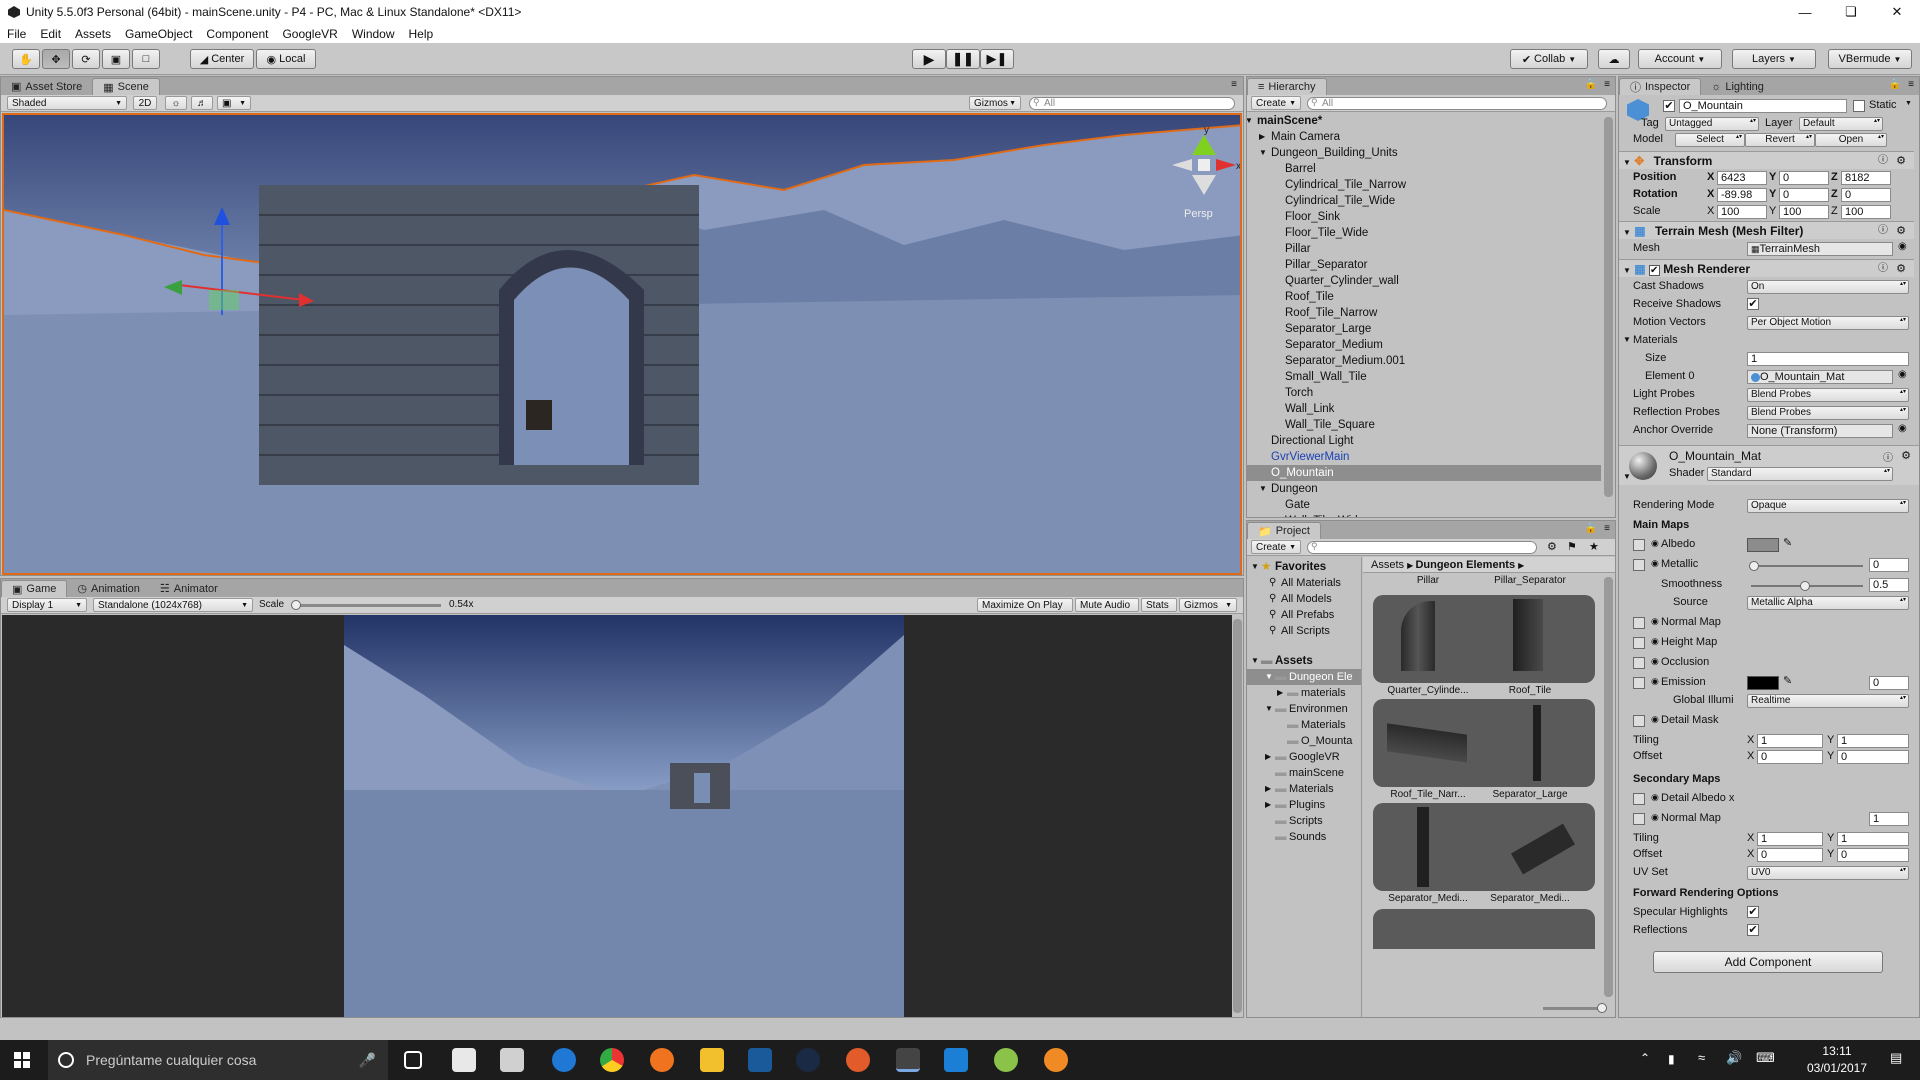 Image resolution: width=1920 pixels, height=1080 pixels. Describe the element at coordinates (1828, 359) in the screenshot. I see `materials-size-input: 1` at that location.